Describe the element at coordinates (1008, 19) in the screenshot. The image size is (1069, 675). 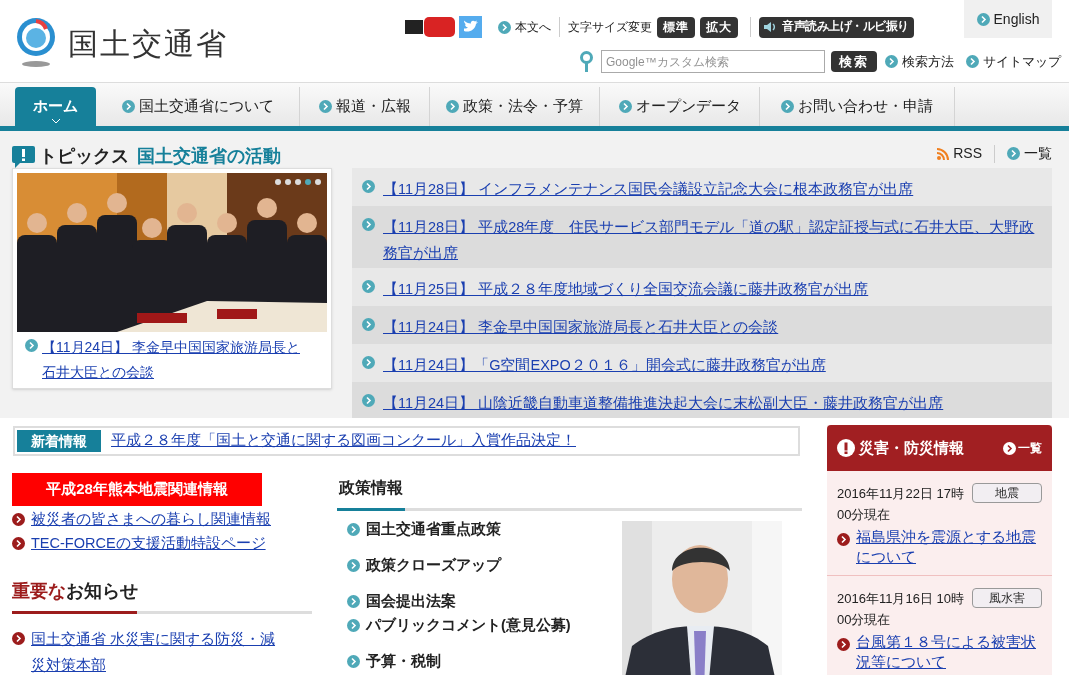
I see `english-link: English` at that location.